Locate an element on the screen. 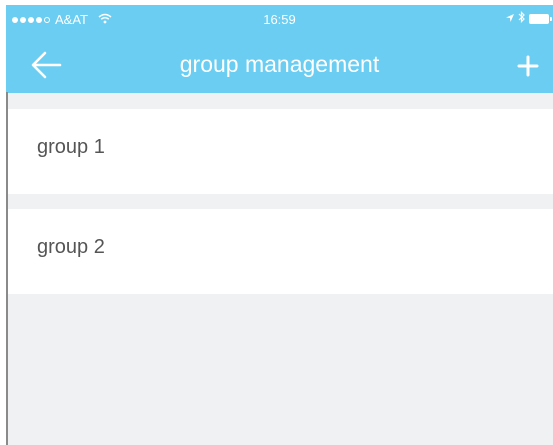 The image size is (553, 445). status-right is located at coordinates (528, 18).